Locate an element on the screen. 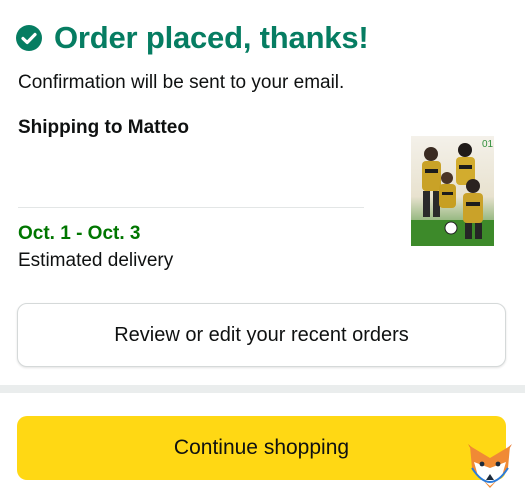 The image size is (525, 502). divider is located at coordinates (191, 207).